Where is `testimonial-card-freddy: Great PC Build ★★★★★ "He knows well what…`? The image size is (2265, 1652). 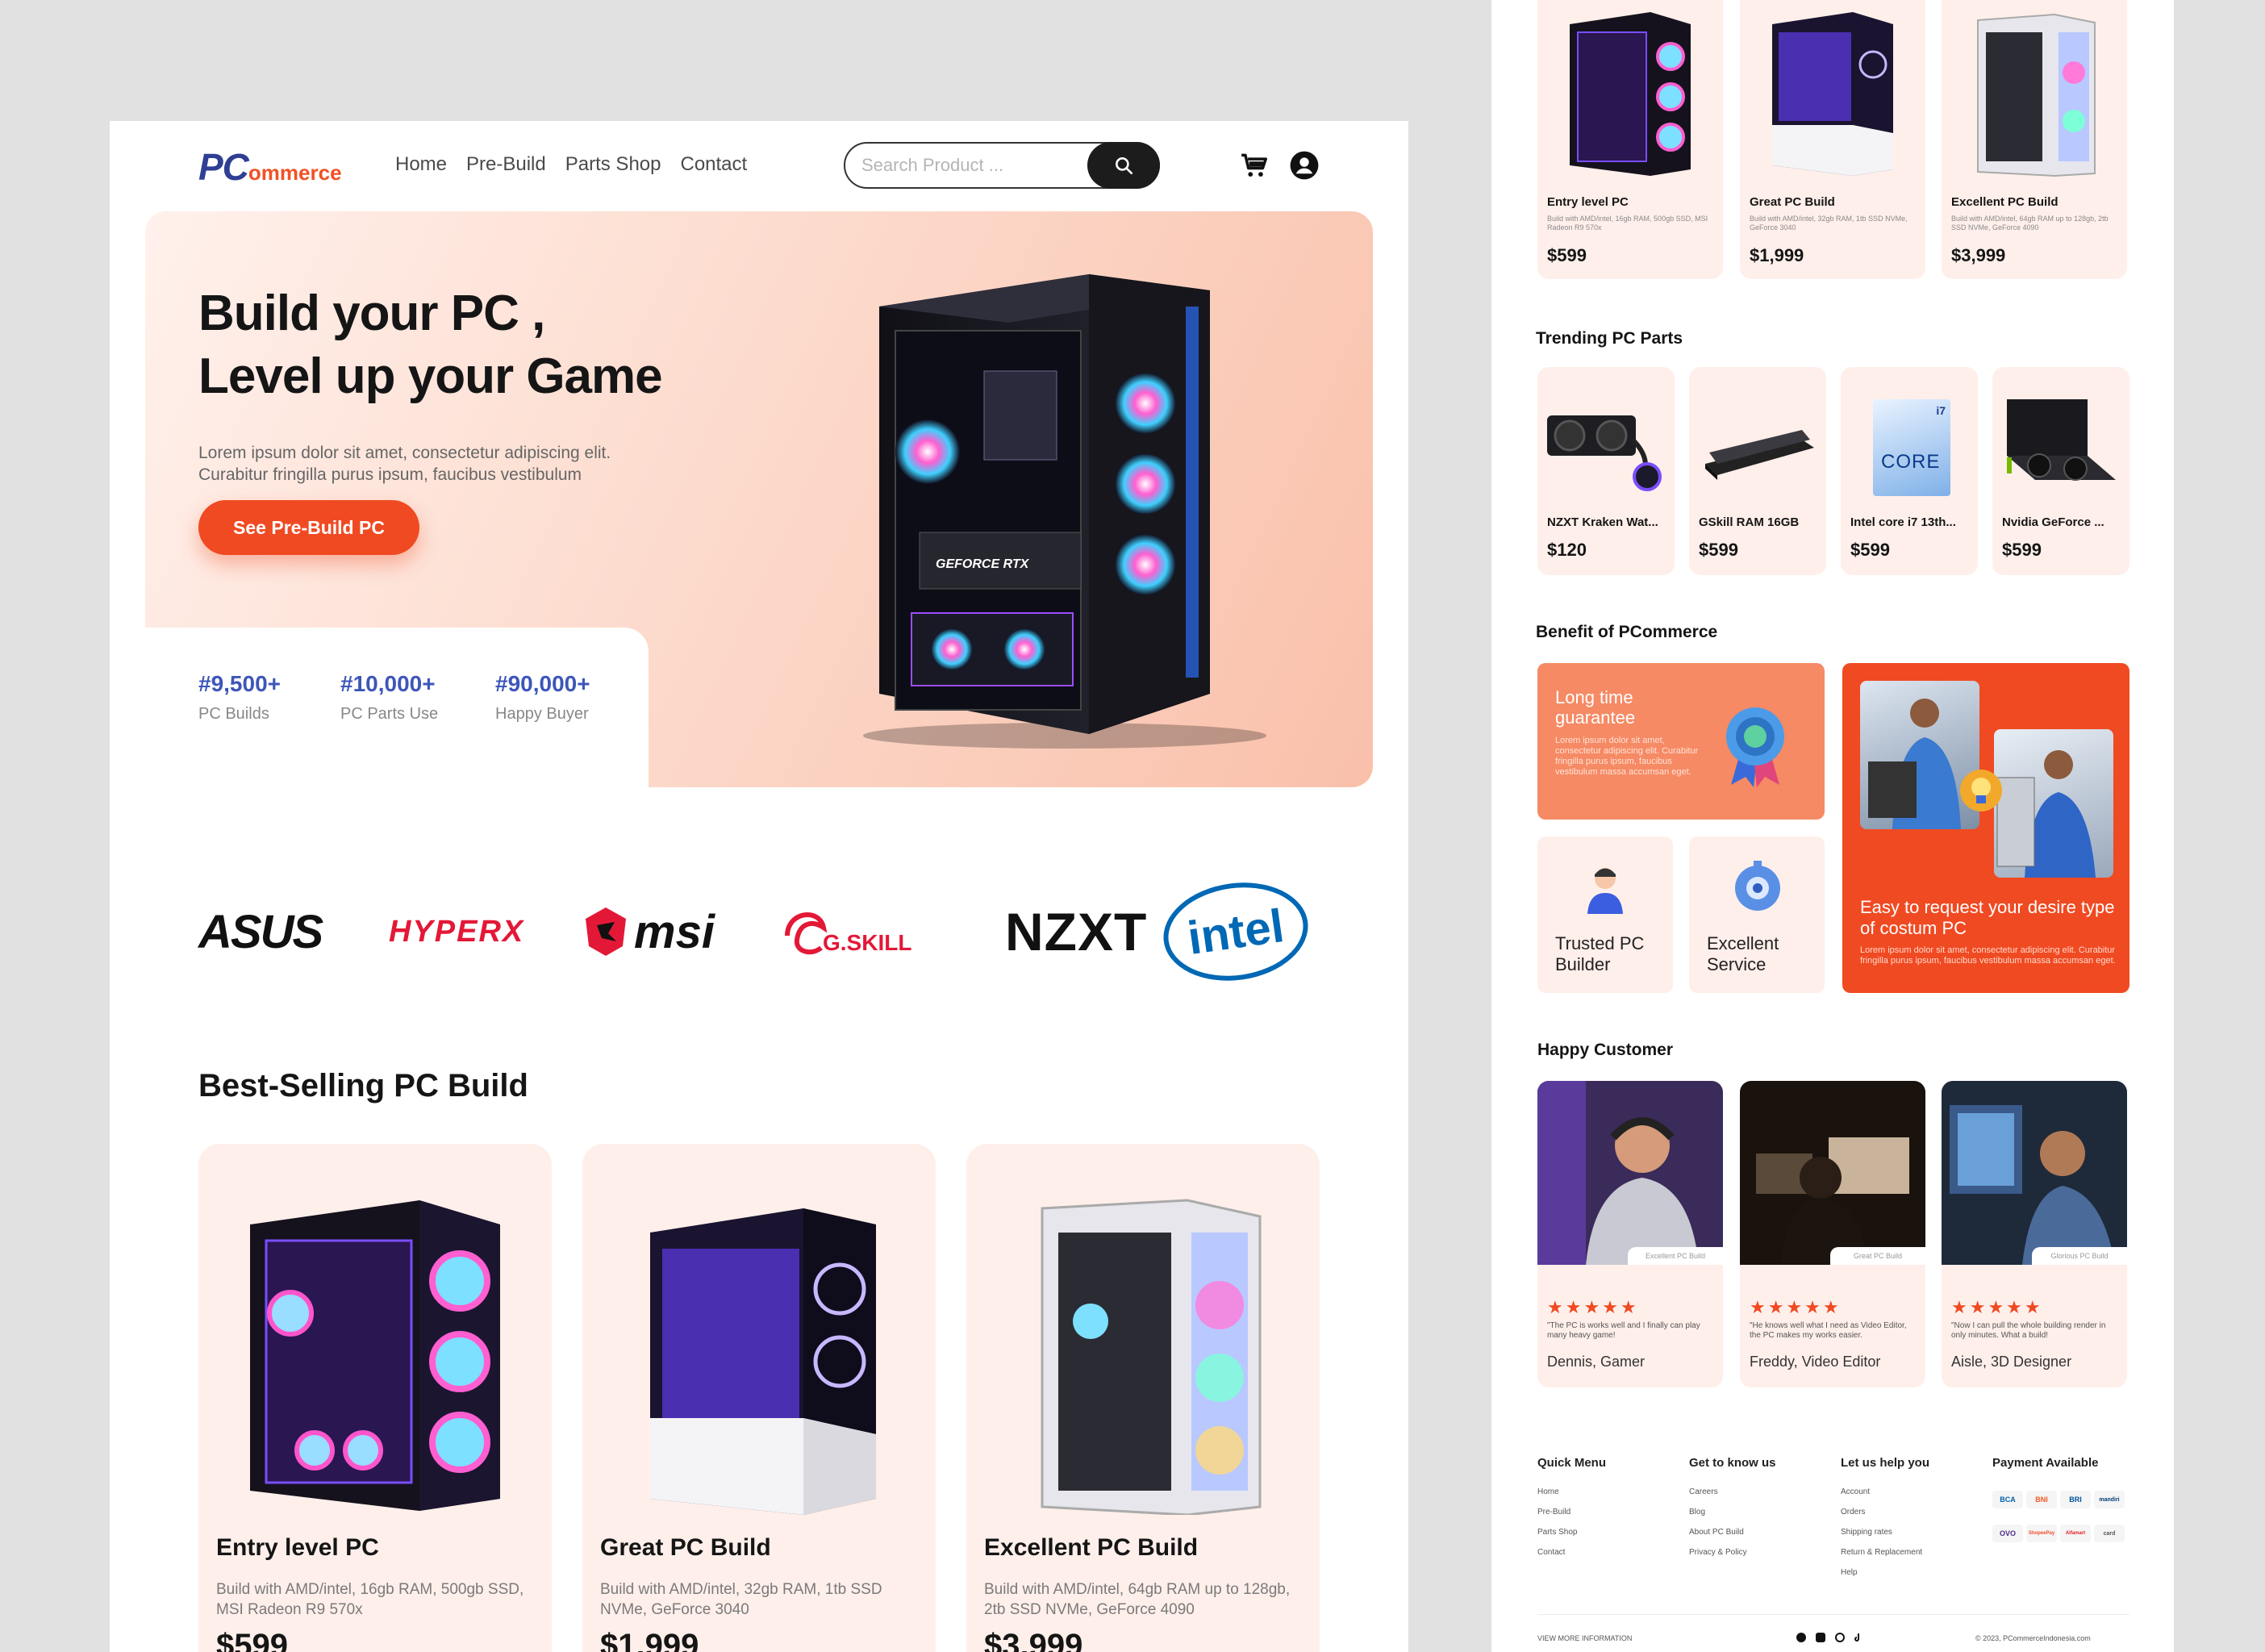
testimonial-card-freddy: Great PC Build ★★★★★ "He knows well what… is located at coordinates (1832, 1234).